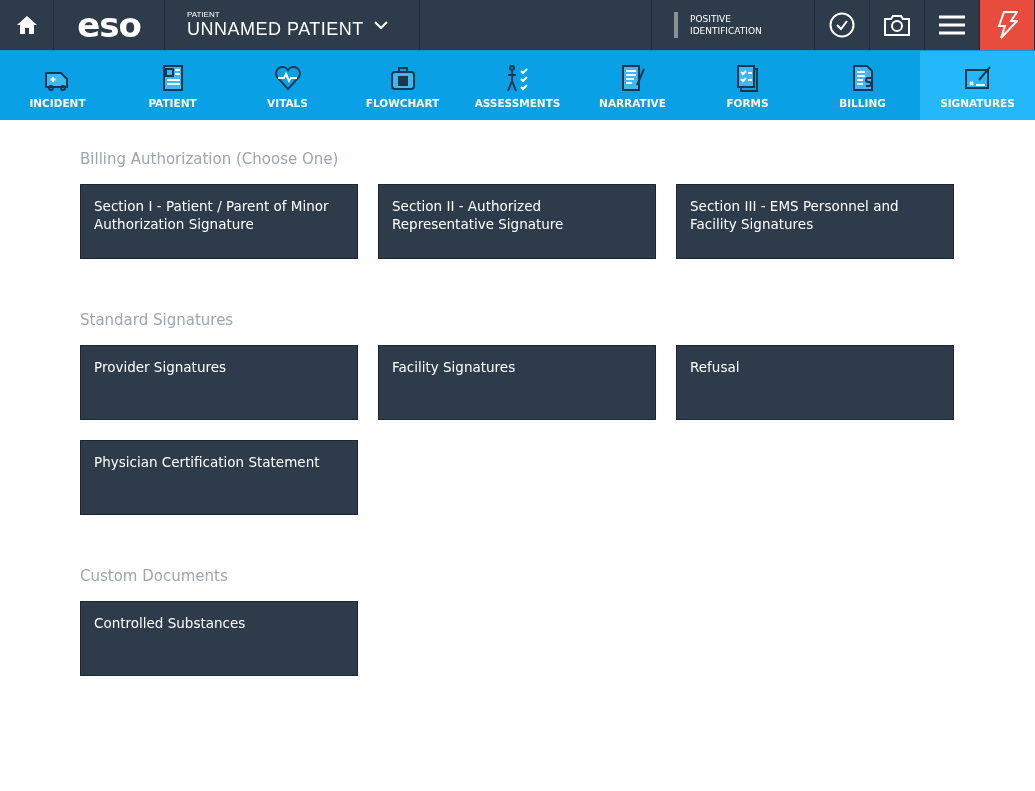 Image resolution: width=1035 pixels, height=791 pixels. What do you see at coordinates (210, 159) in the screenshot?
I see `section-heading: Billing Authorization (Choose One)` at bounding box center [210, 159].